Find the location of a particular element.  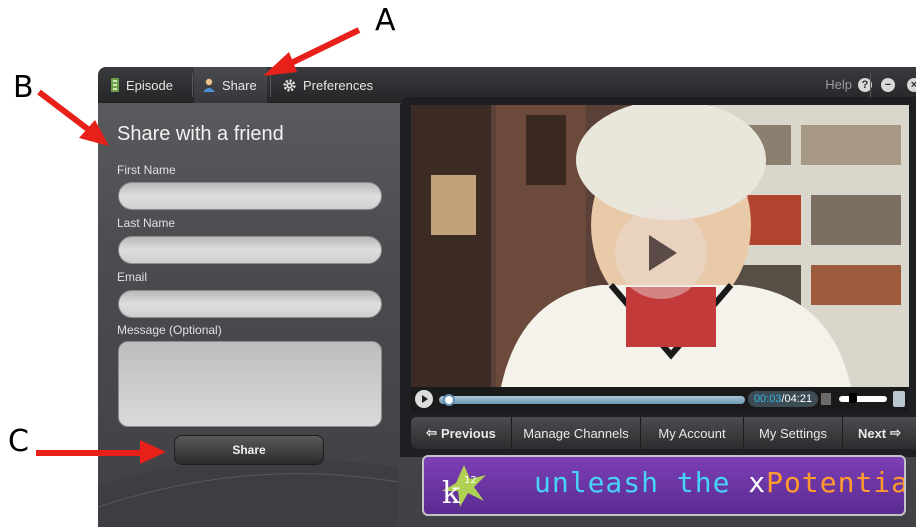

play-button is located at coordinates (424, 399).